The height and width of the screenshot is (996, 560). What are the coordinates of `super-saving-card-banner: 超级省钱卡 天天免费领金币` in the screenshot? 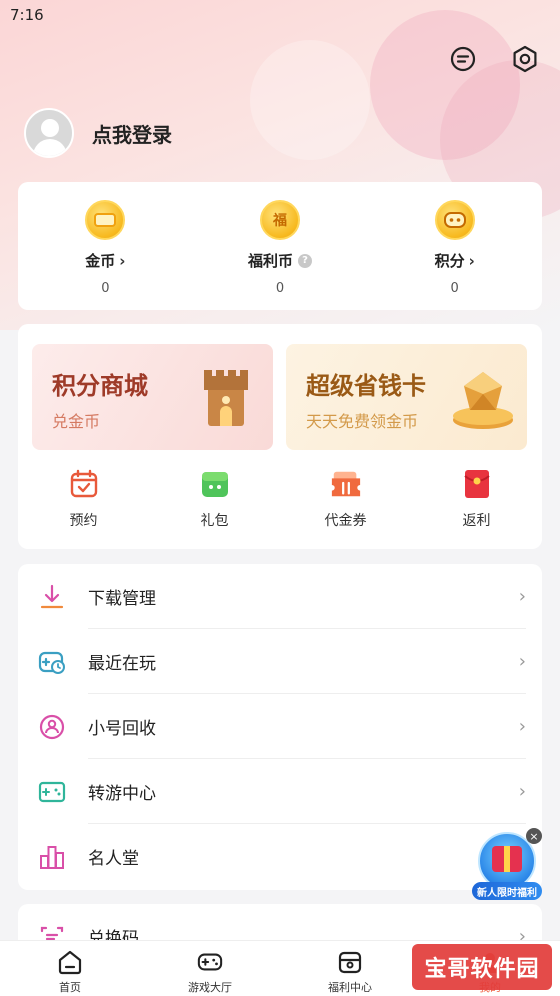 It's located at (406, 397).